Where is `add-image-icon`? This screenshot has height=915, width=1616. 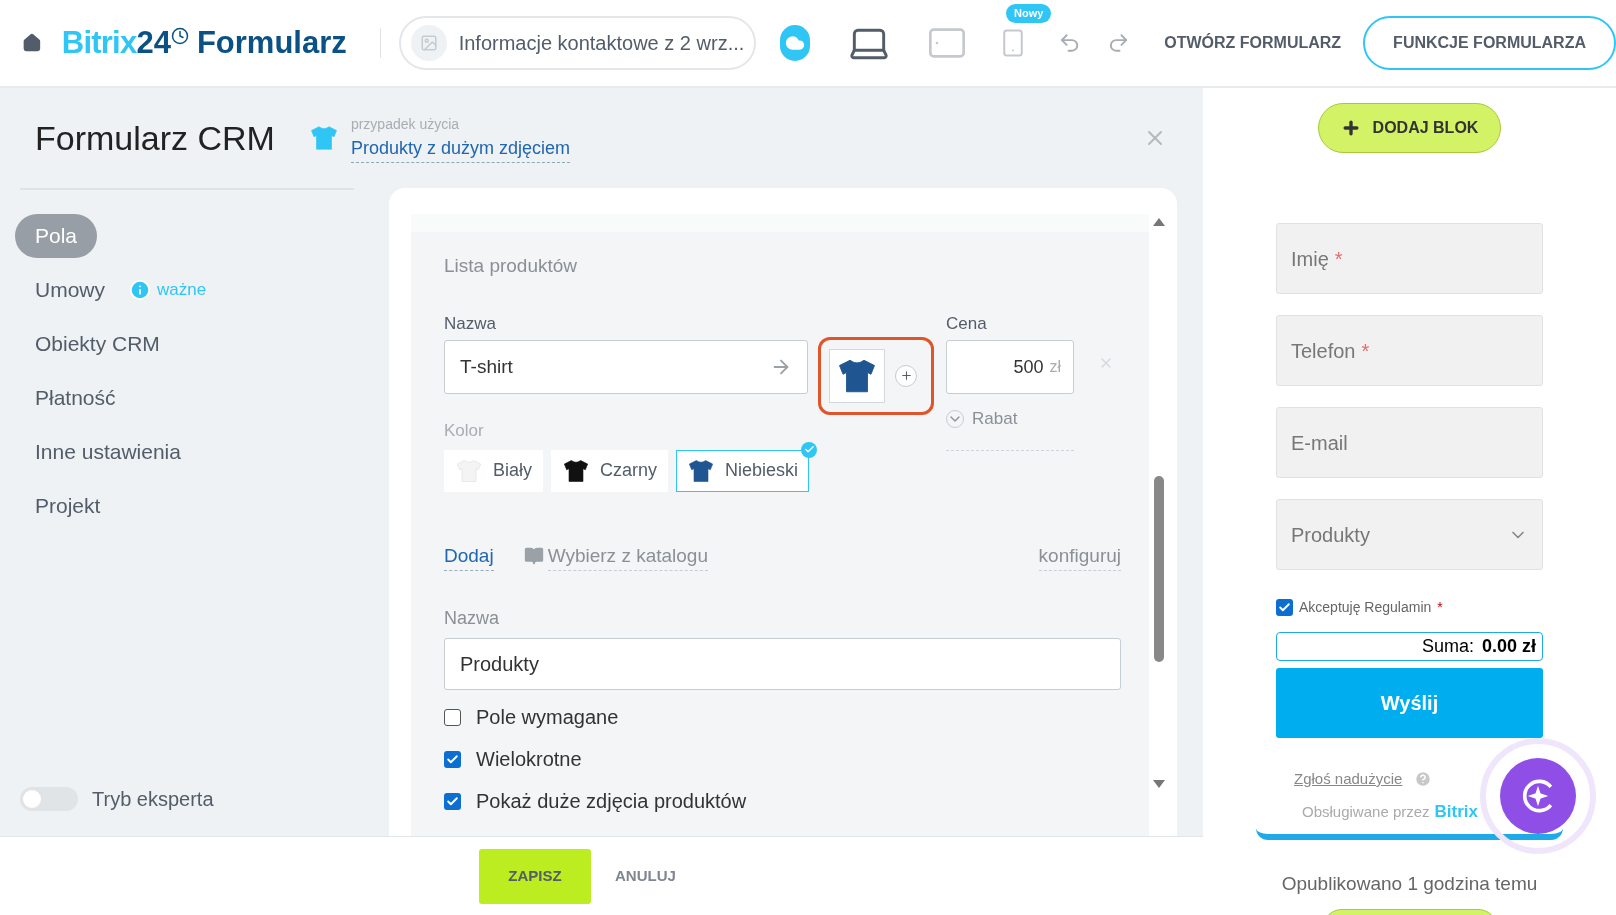 add-image-icon is located at coordinates (906, 375).